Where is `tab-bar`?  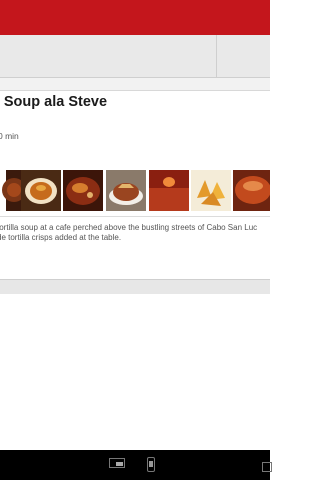
tab-bar is located at coordinates (135, 56).